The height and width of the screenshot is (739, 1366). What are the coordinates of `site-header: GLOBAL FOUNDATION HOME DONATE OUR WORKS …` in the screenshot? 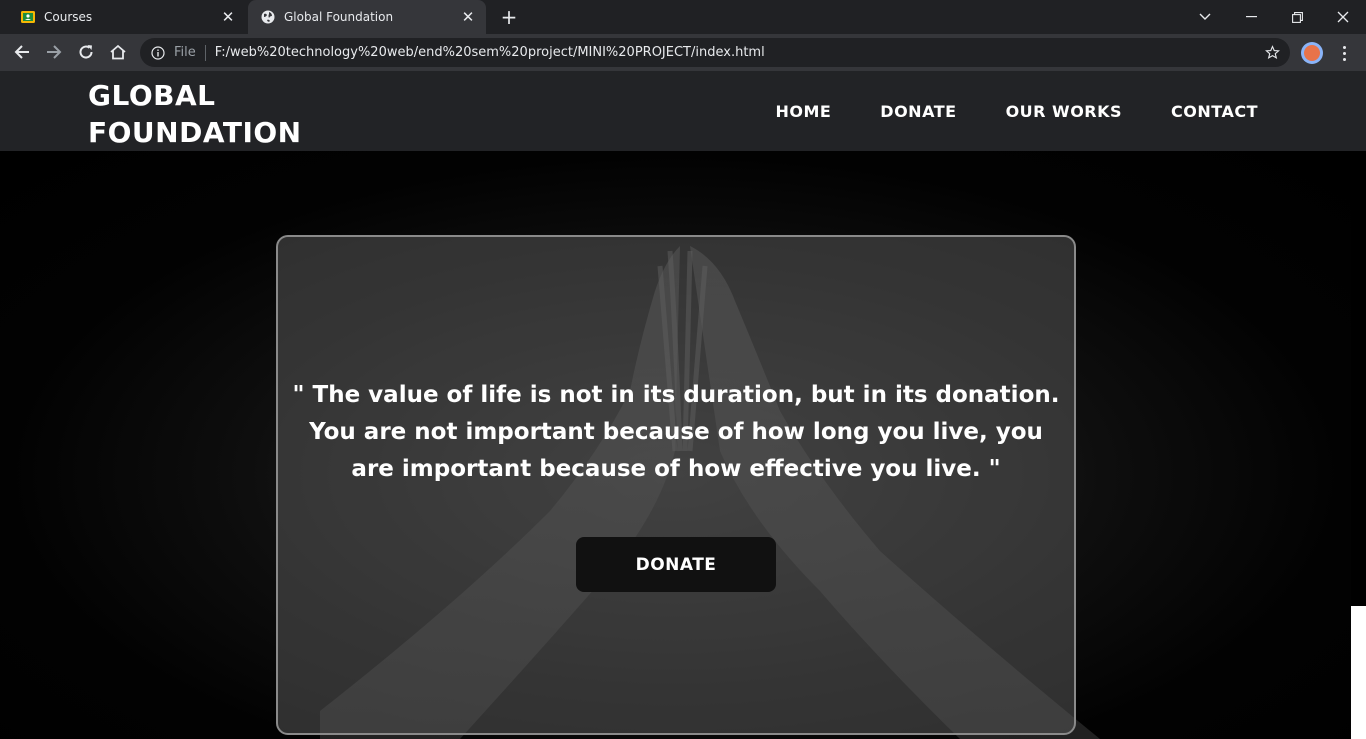 It's located at (683, 111).